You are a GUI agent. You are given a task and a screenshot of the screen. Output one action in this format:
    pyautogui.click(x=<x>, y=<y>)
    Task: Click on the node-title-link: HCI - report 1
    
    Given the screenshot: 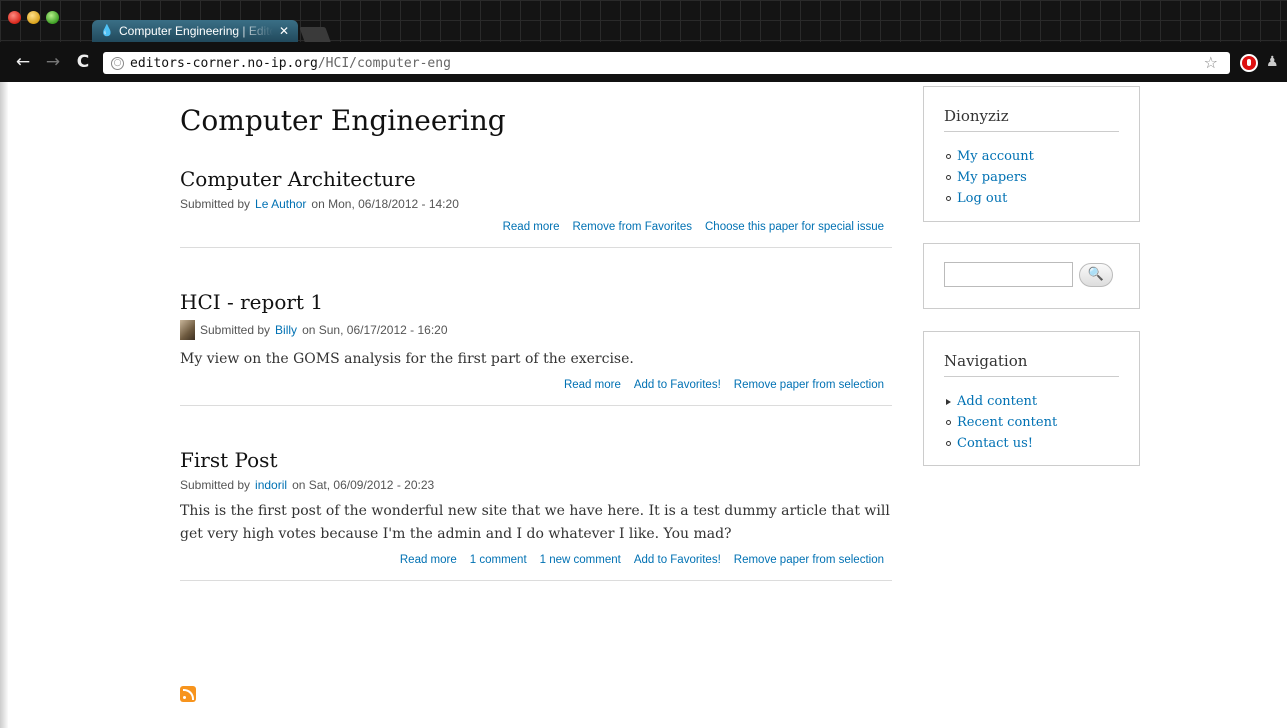 What is the action you would take?
    pyautogui.click(x=251, y=302)
    